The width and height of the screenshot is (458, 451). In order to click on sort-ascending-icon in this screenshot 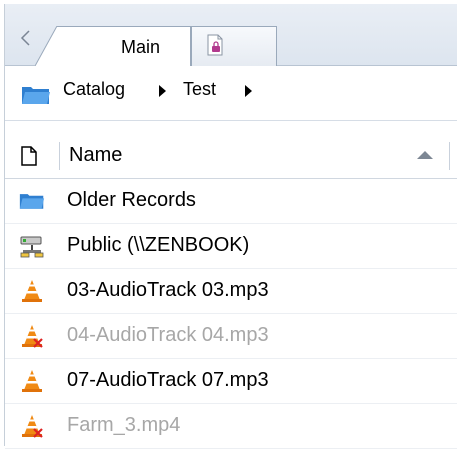, I will do `click(425, 155)`.